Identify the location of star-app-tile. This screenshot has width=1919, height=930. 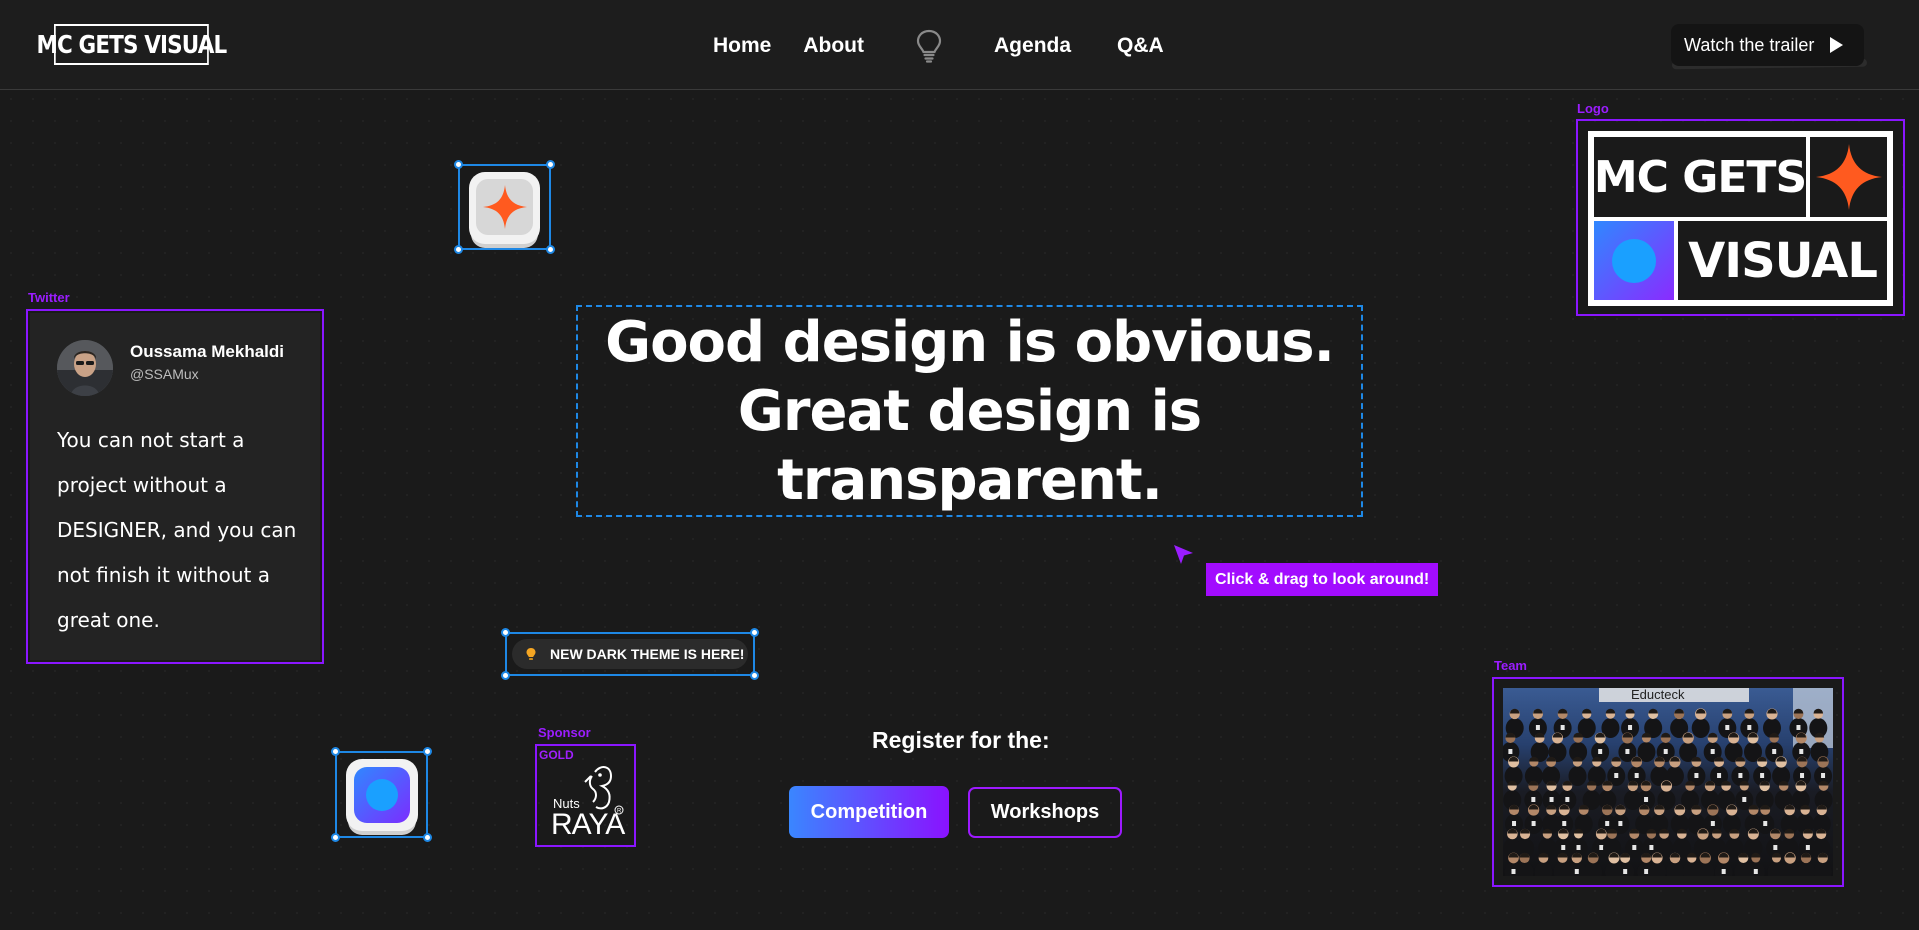
(504, 208).